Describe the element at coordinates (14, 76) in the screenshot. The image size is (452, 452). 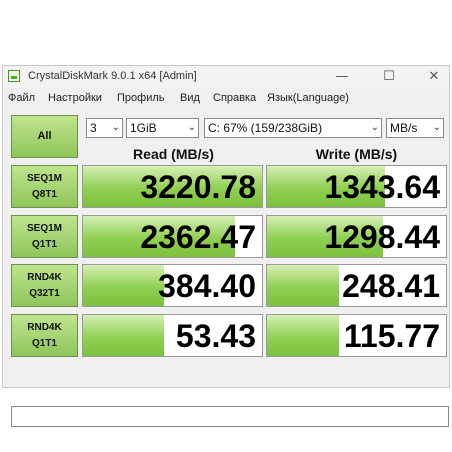
I see `app-icon` at that location.